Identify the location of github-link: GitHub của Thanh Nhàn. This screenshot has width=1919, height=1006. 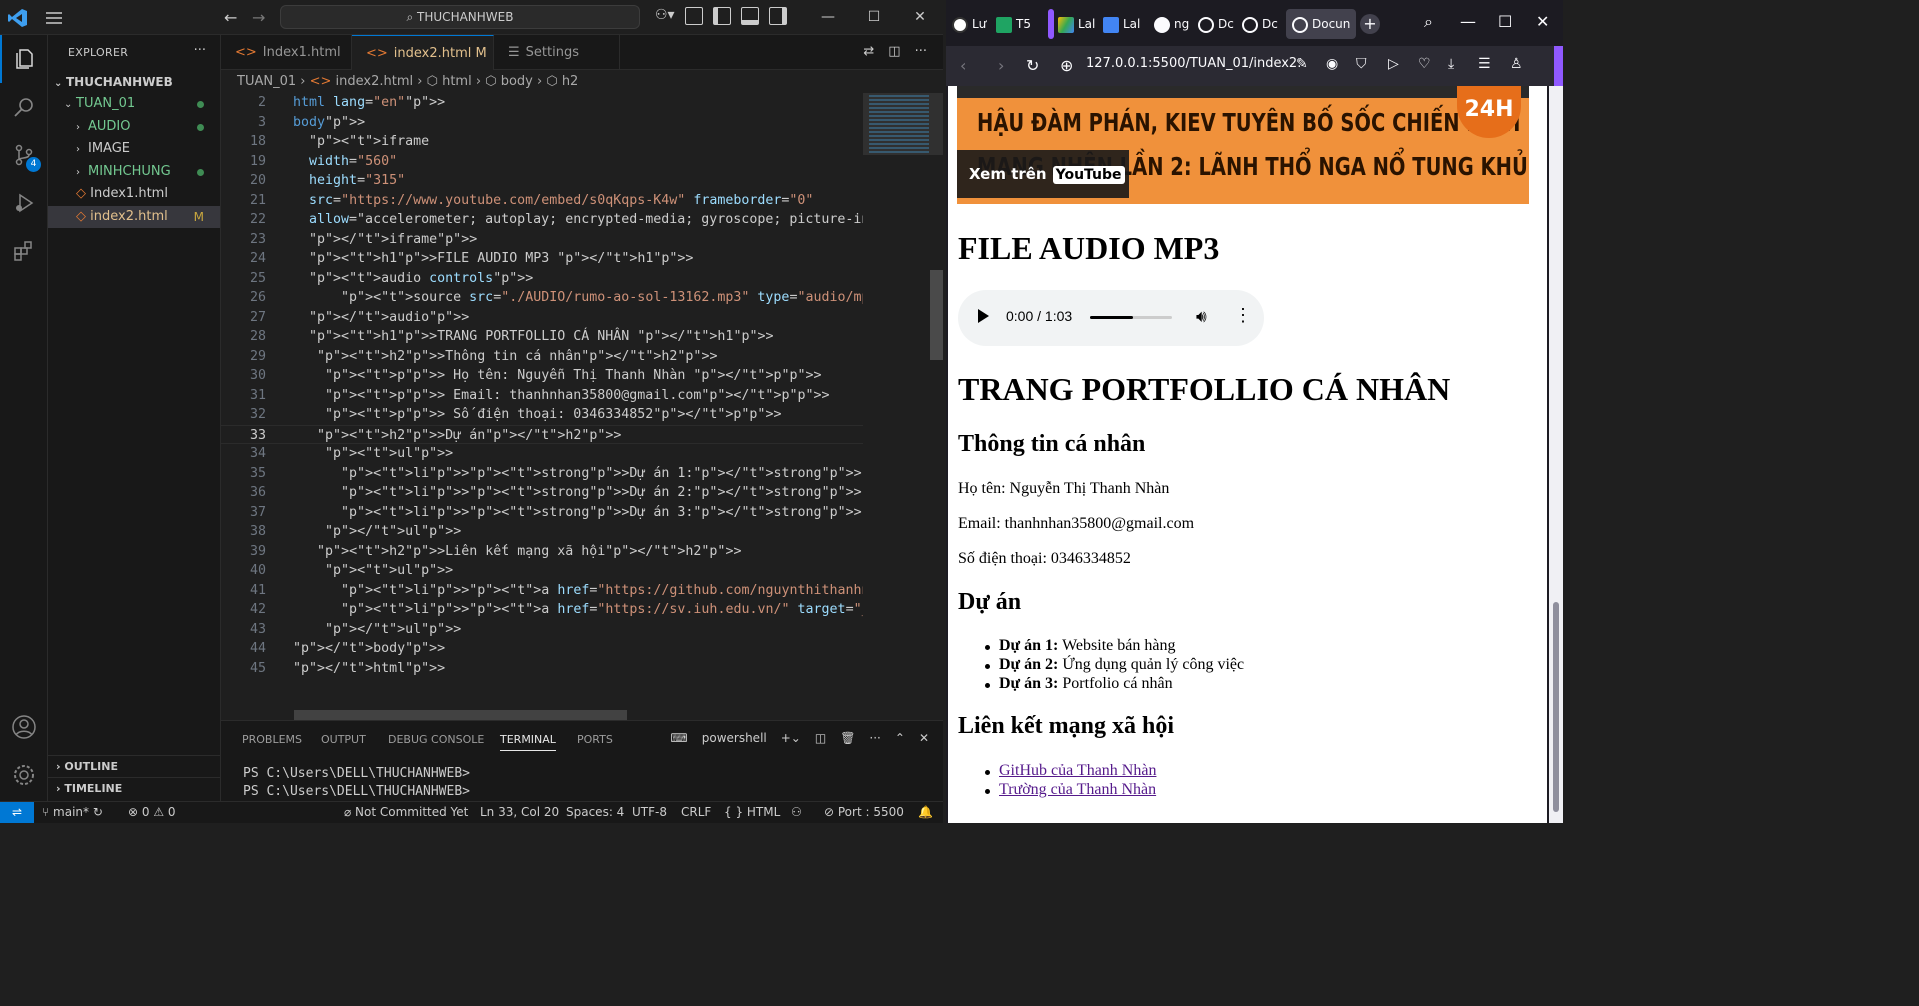
(1077, 770).